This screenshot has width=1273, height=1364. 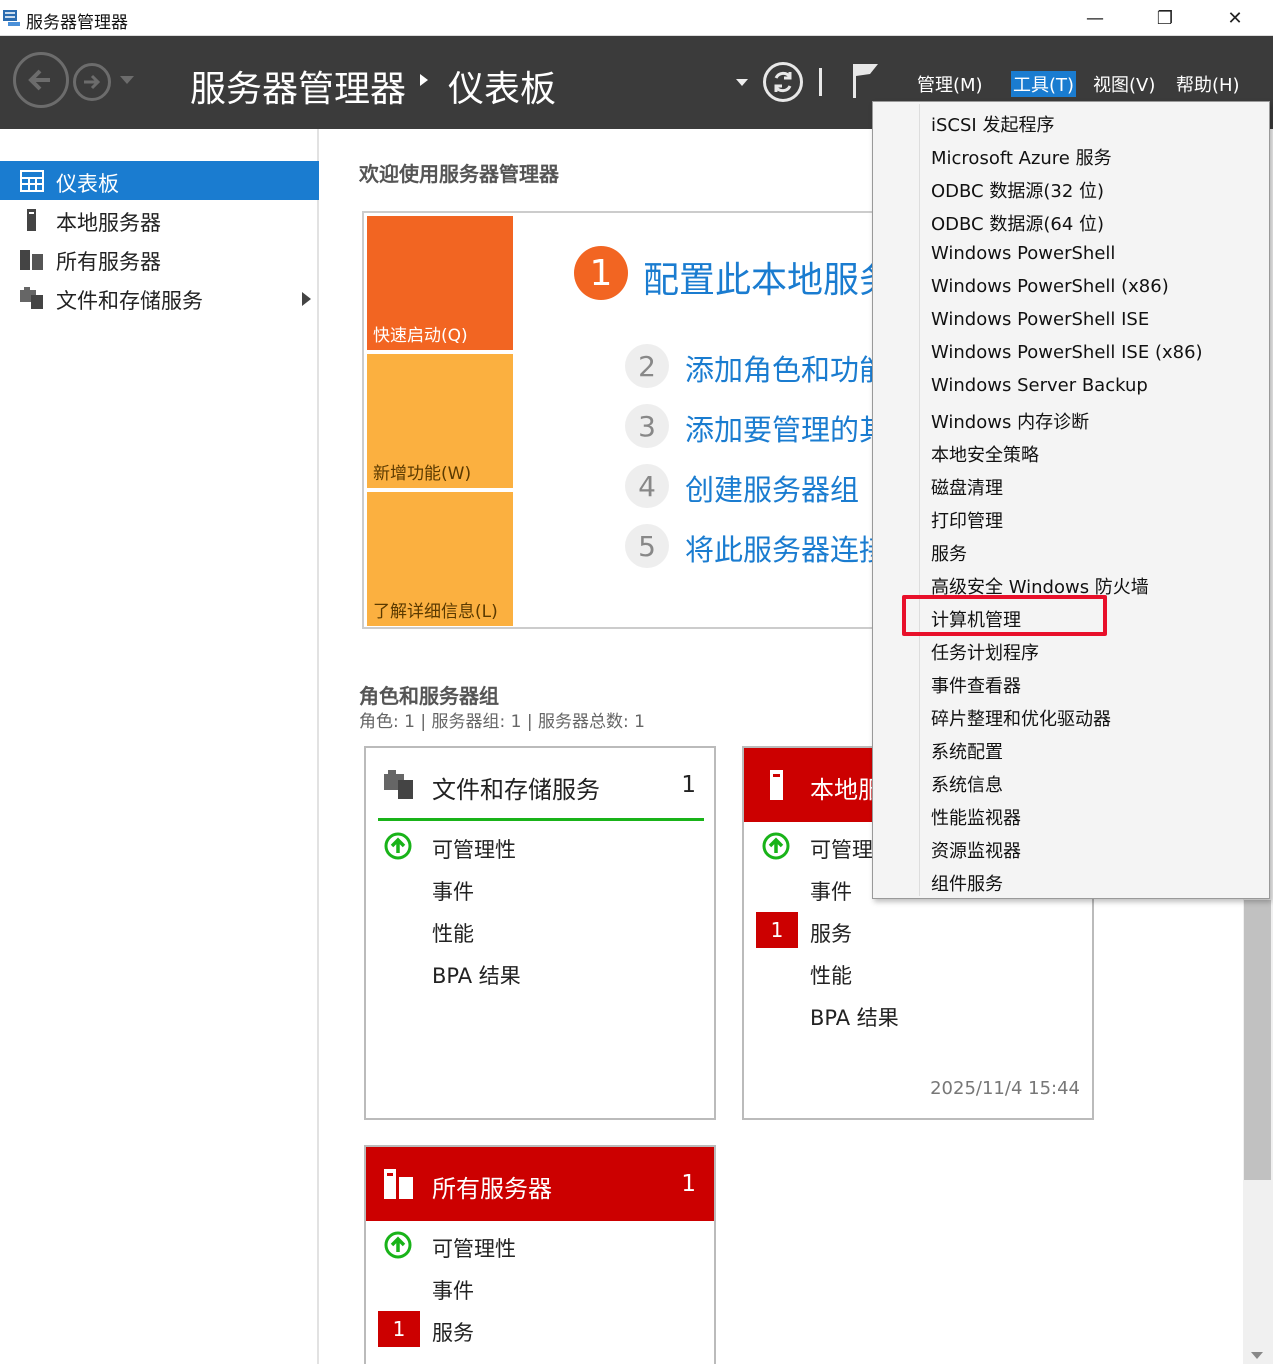 I want to click on menu-help: 帮助(H), so click(x=1208, y=84).